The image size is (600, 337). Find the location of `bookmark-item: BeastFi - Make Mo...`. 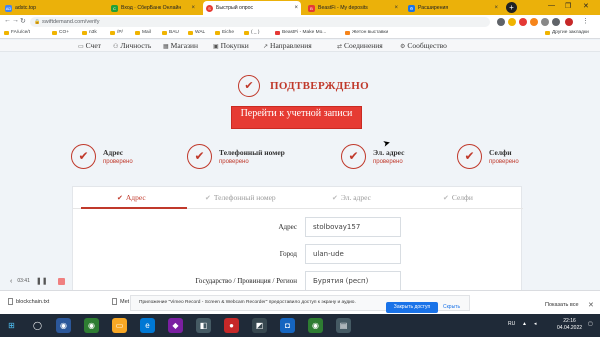

bookmark-item: BeastFi - Make Mo... is located at coordinates (300, 32).